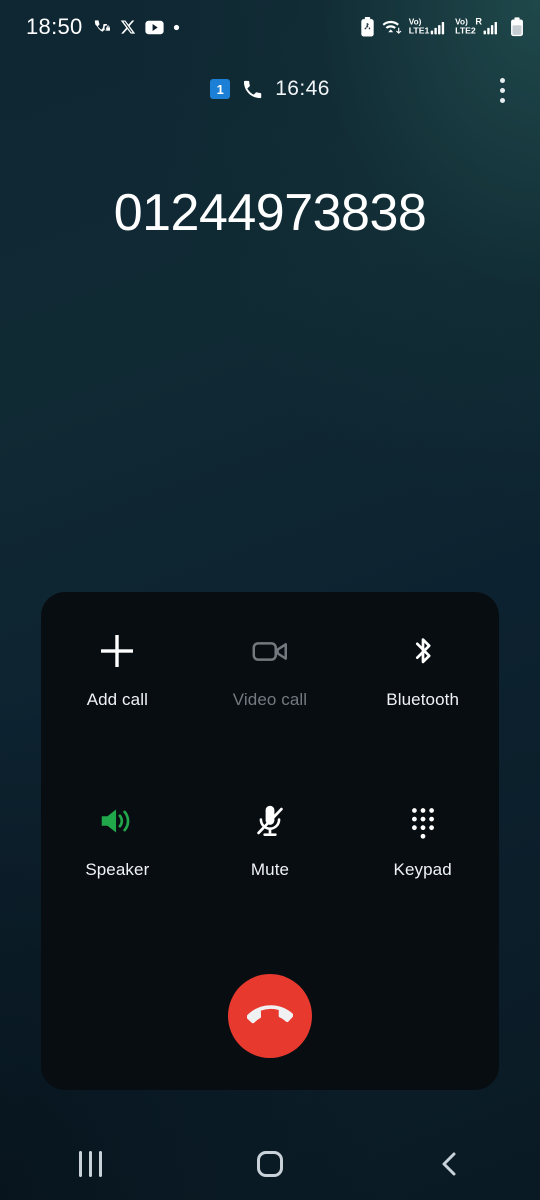  I want to click on missed-call-lock-icon, so click(101, 27).